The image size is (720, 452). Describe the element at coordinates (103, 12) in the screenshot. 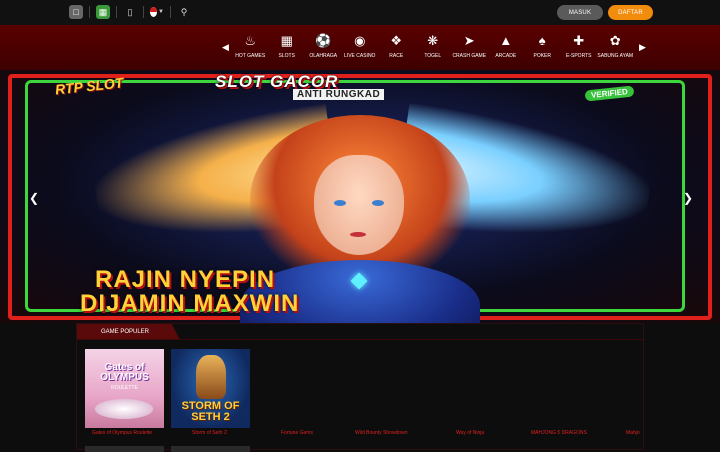

I see `android-icon: ▦` at that location.